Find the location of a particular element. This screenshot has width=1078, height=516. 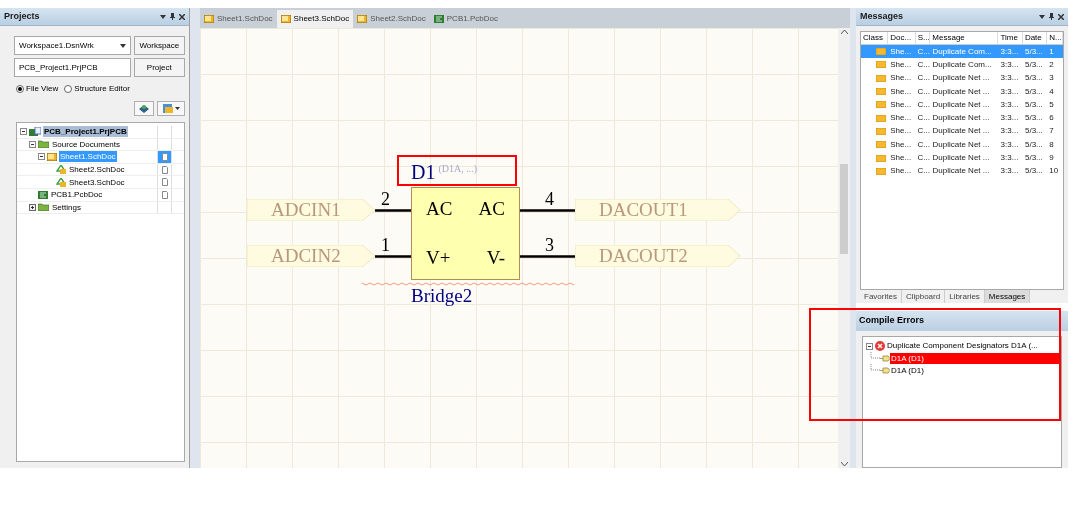

expand-icon is located at coordinates (32, 207).